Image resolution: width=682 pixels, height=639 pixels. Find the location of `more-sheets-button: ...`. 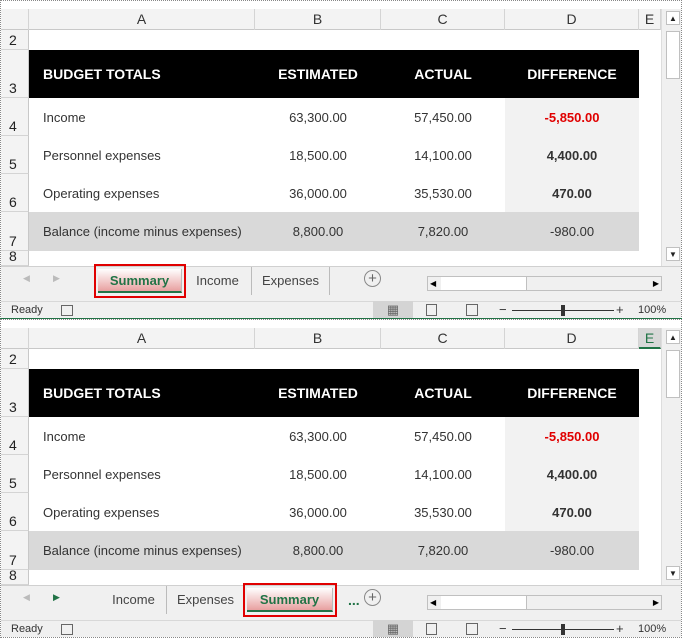

more-sheets-button: ... is located at coordinates (354, 600).